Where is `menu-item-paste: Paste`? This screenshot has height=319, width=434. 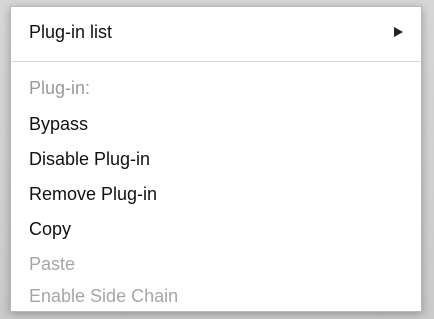
menu-item-paste: Paste is located at coordinates (52, 264).